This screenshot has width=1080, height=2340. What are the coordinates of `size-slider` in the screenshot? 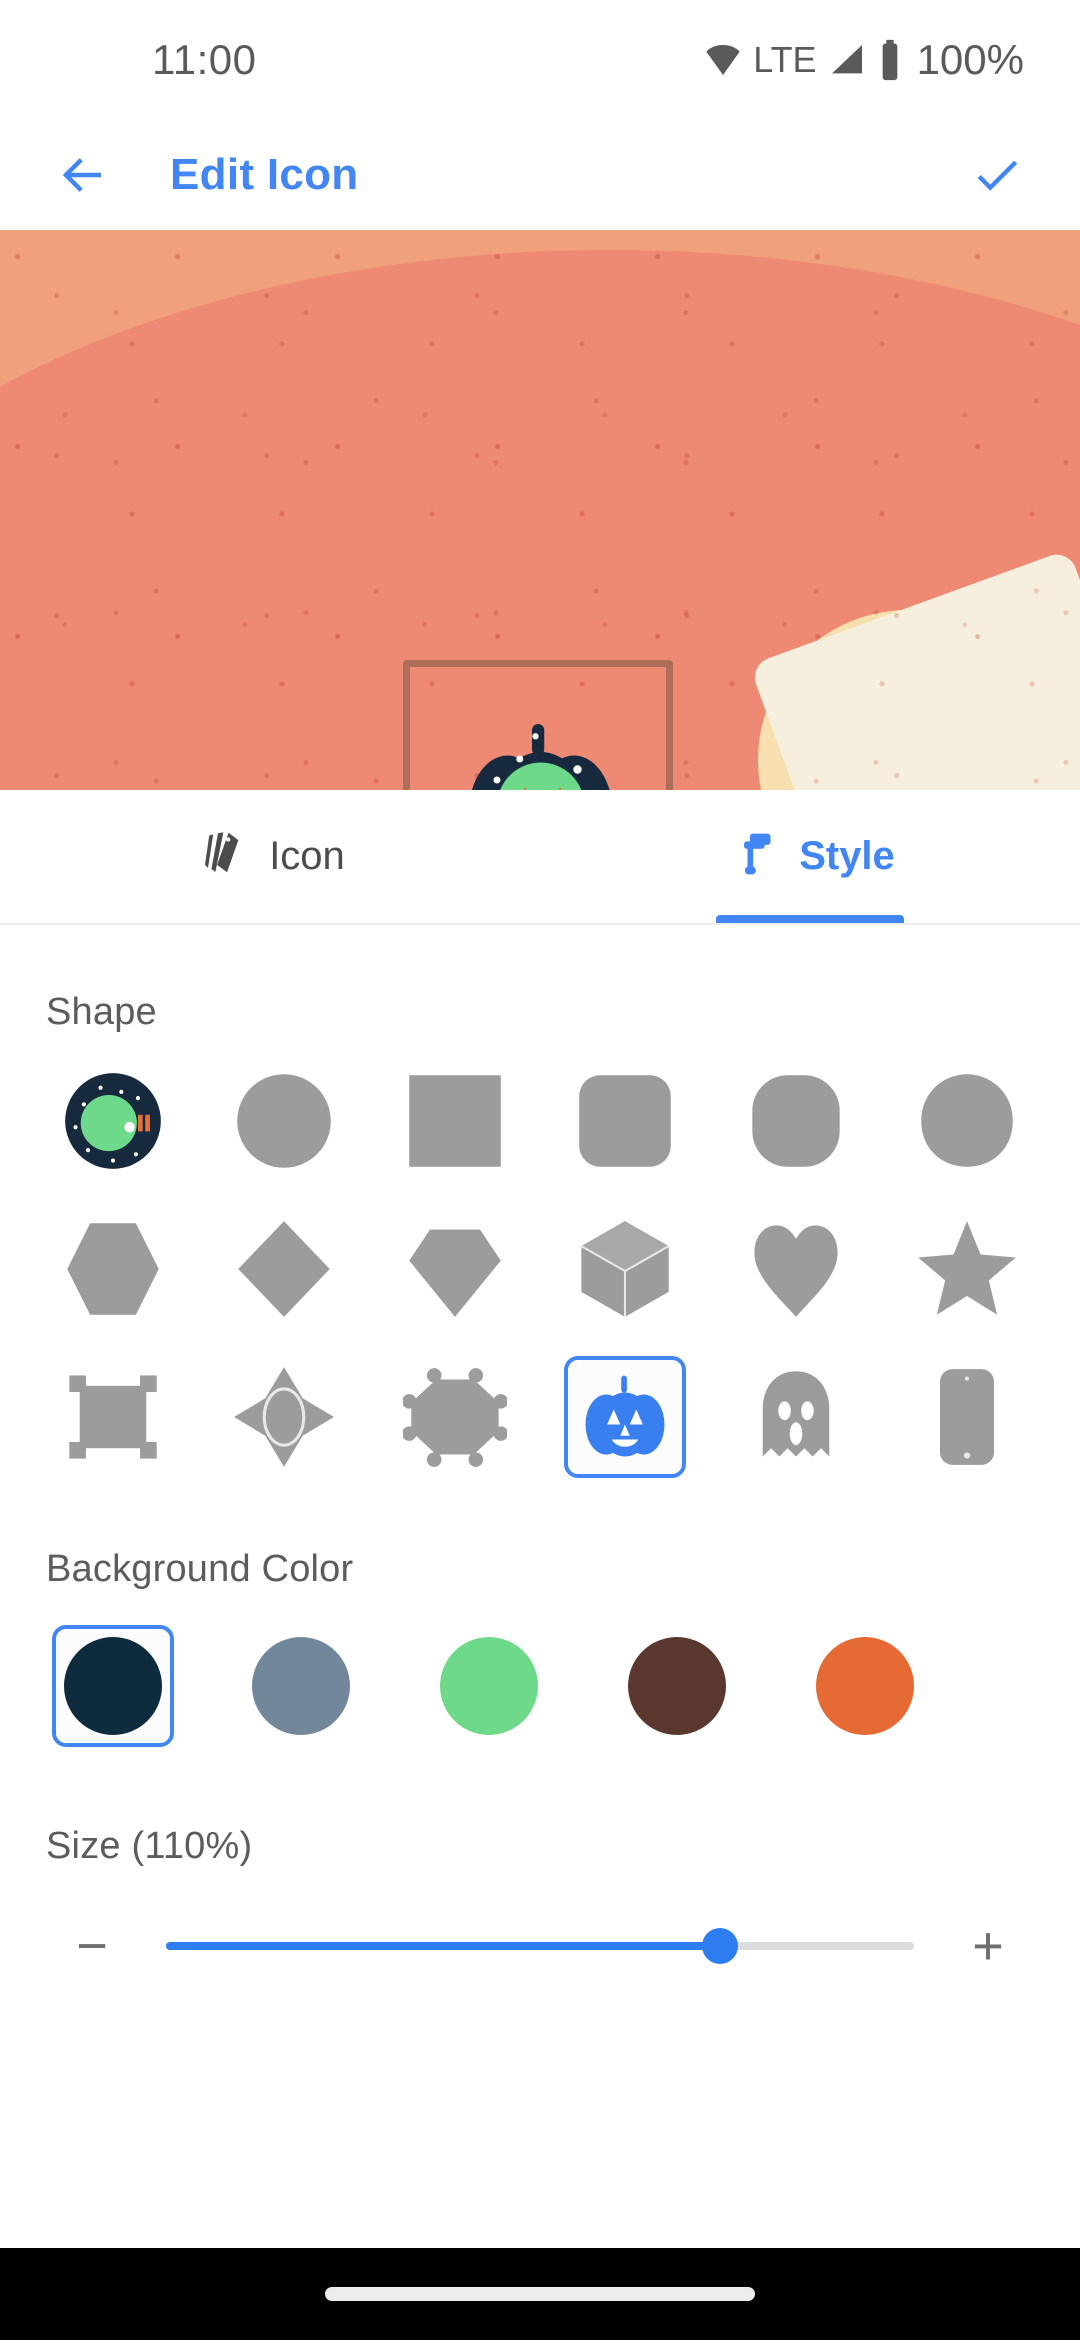 It's located at (540, 1946).